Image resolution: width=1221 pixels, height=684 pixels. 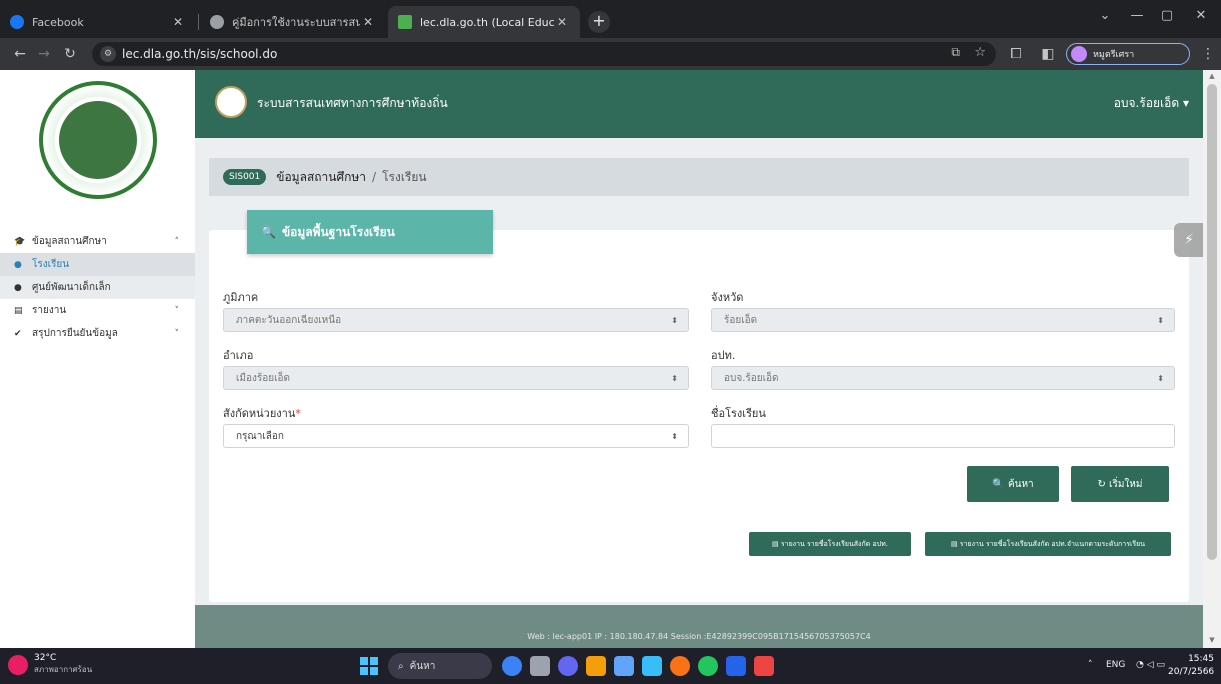 I want to click on reset-button: ↻ เริ่มใหม่, so click(x=1120, y=484).